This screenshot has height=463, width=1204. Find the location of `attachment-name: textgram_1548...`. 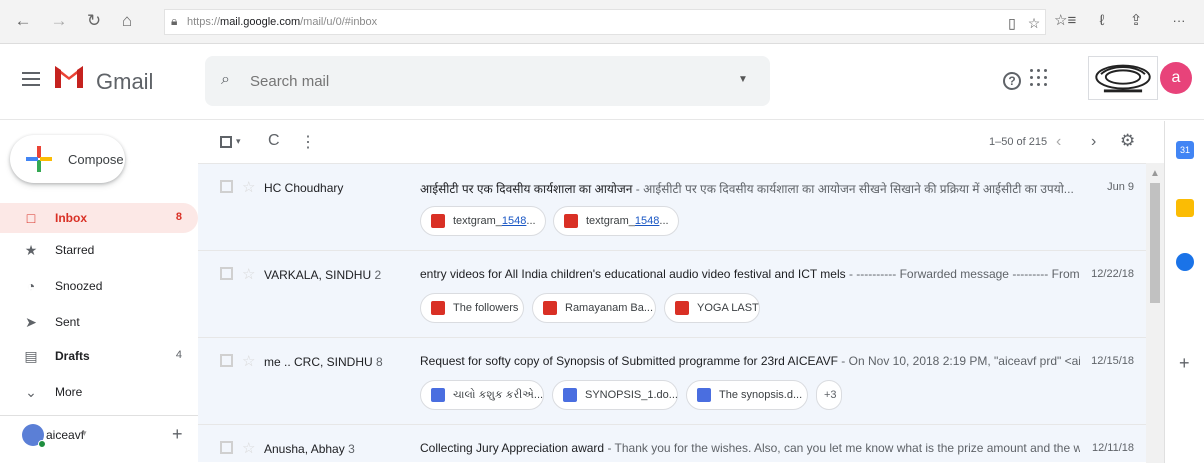

attachment-name: textgram_1548... is located at coordinates (494, 221).